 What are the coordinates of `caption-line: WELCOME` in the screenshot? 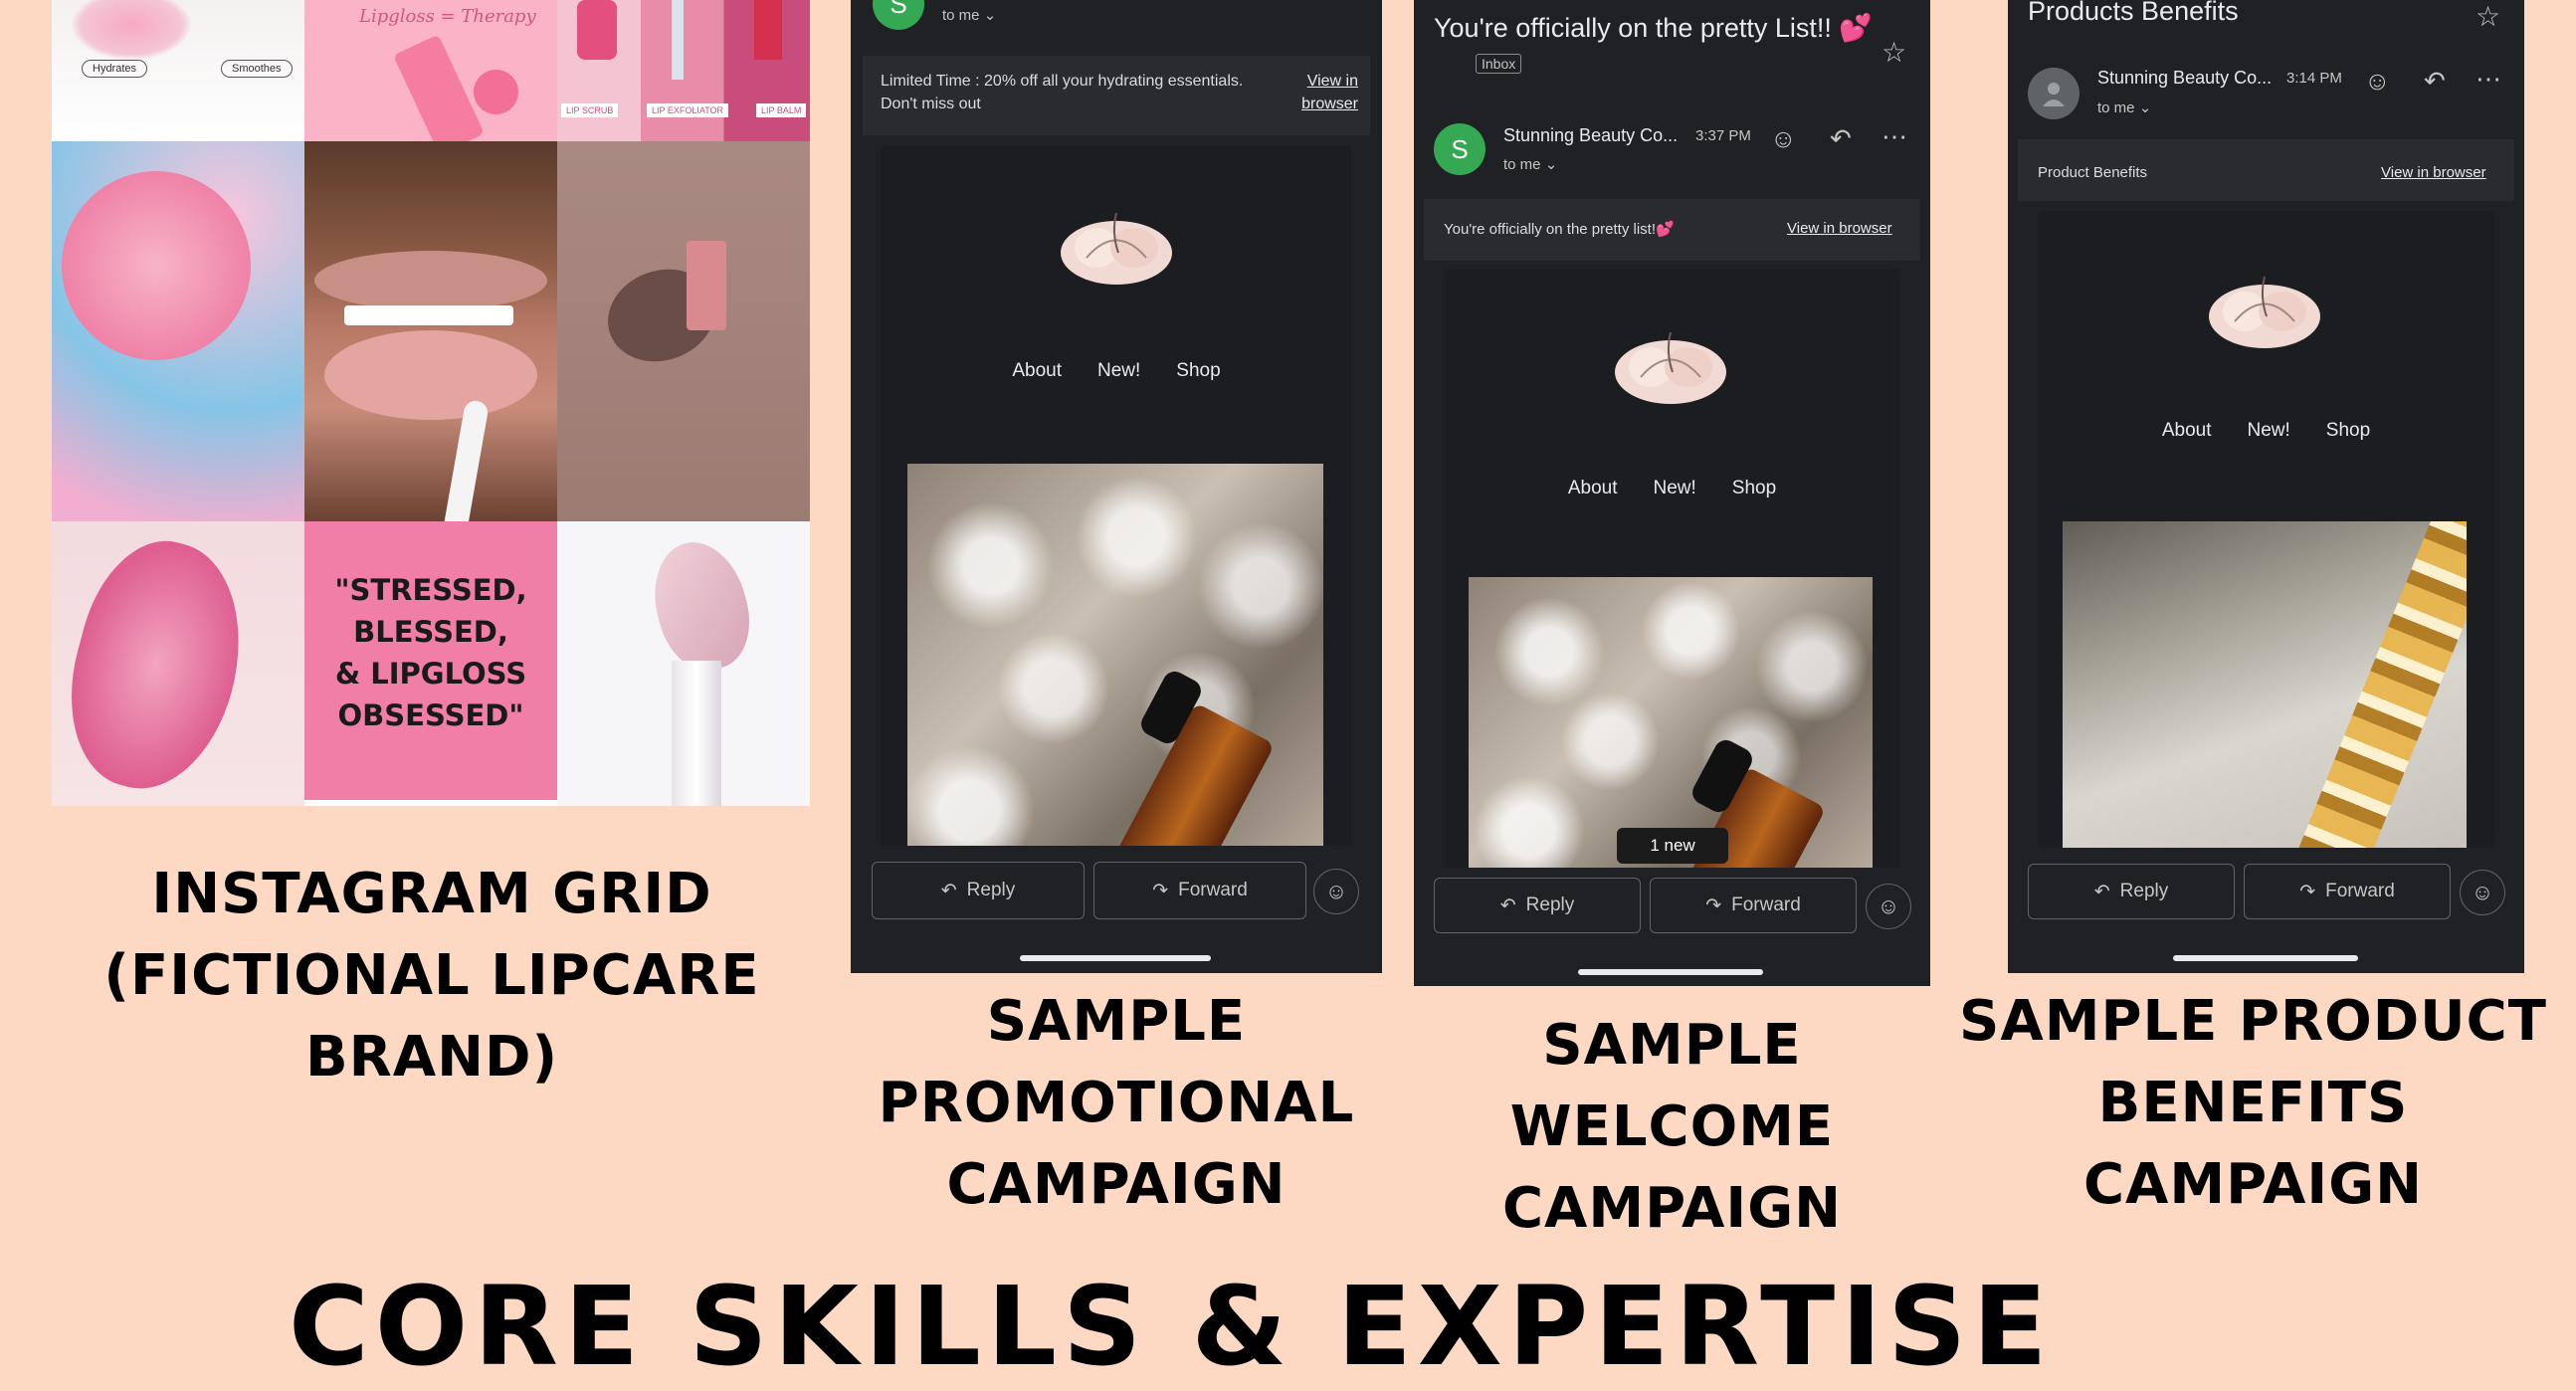 It's located at (1672, 1127).